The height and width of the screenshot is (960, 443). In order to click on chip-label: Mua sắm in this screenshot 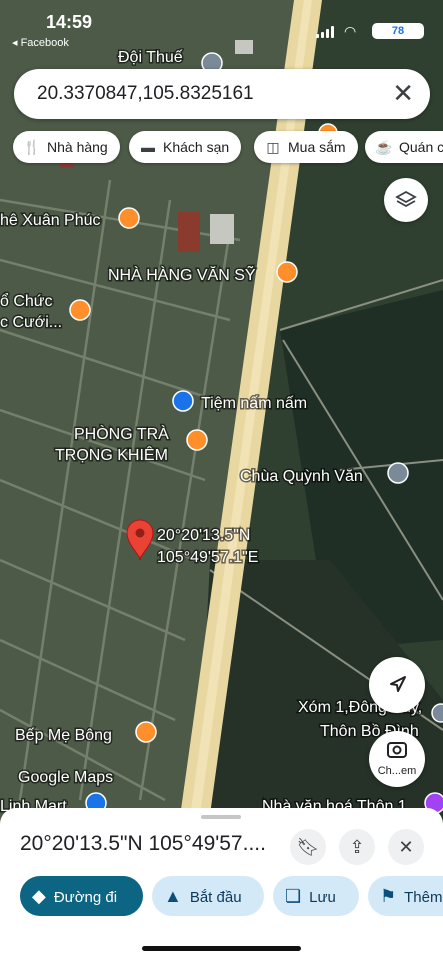, I will do `click(317, 147)`.